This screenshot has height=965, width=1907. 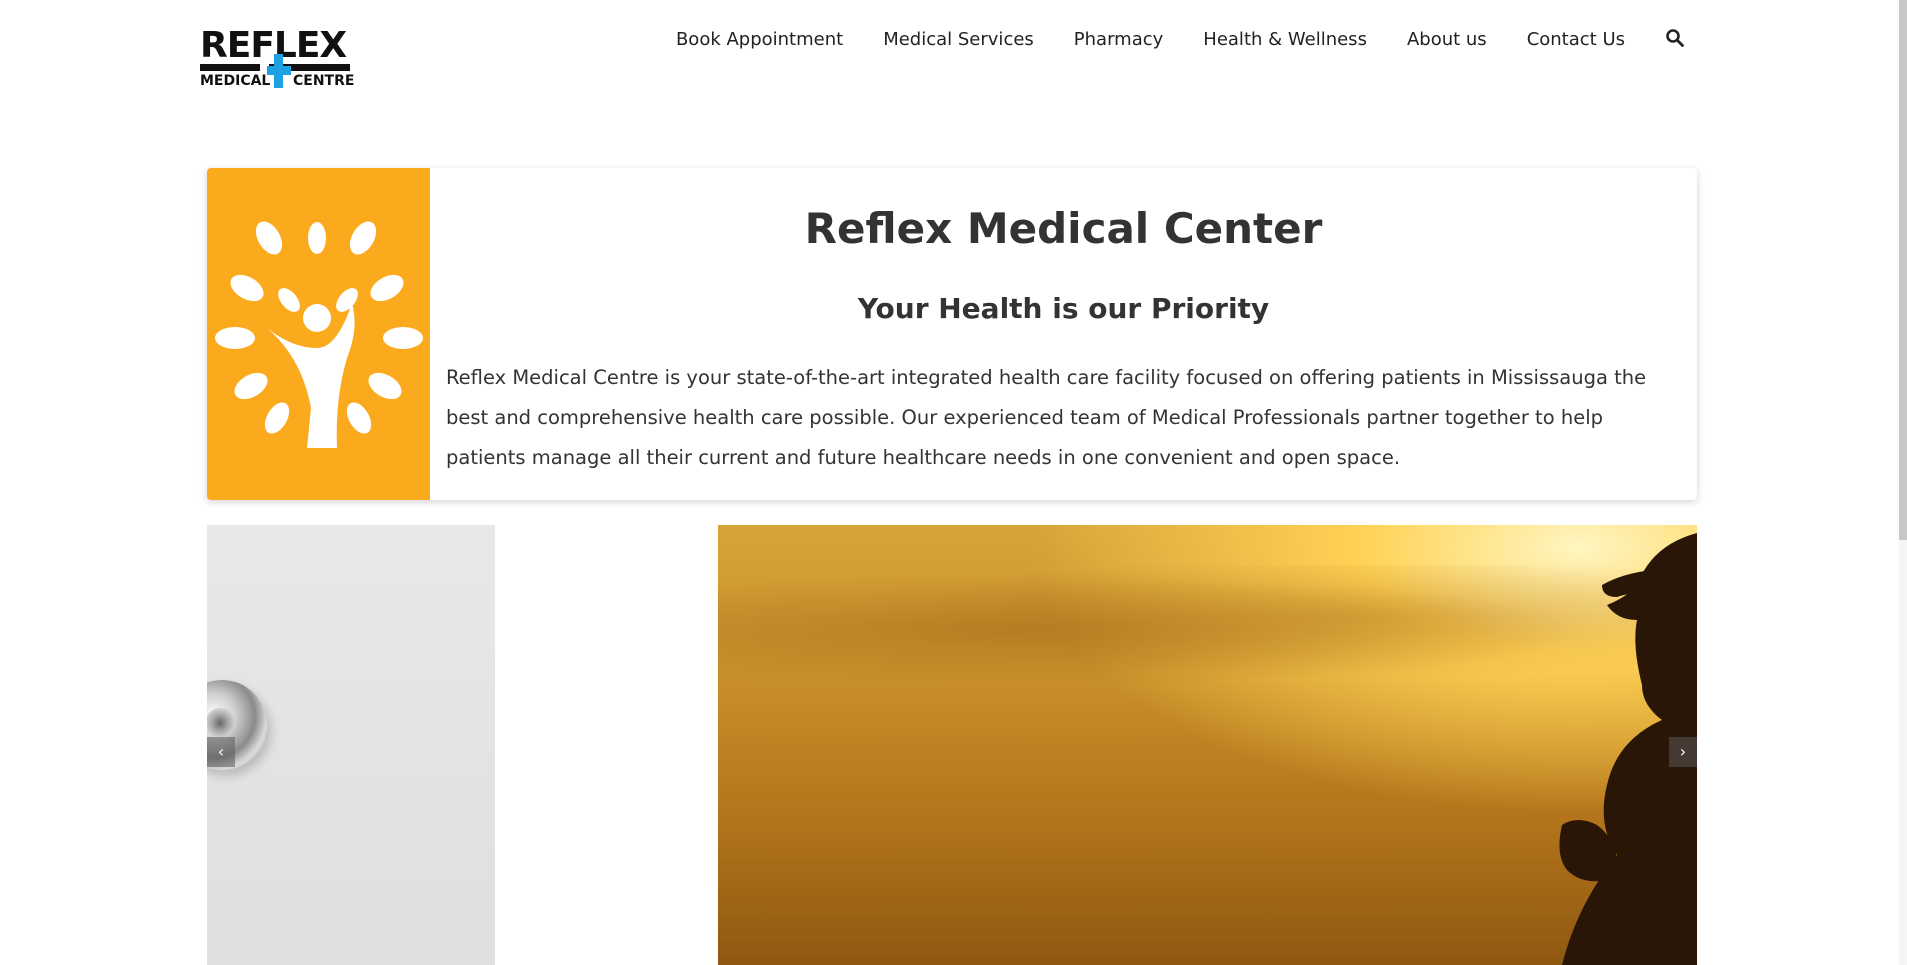 I want to click on page-subtitle: Your Health is our Priority, so click(x=1063, y=308).